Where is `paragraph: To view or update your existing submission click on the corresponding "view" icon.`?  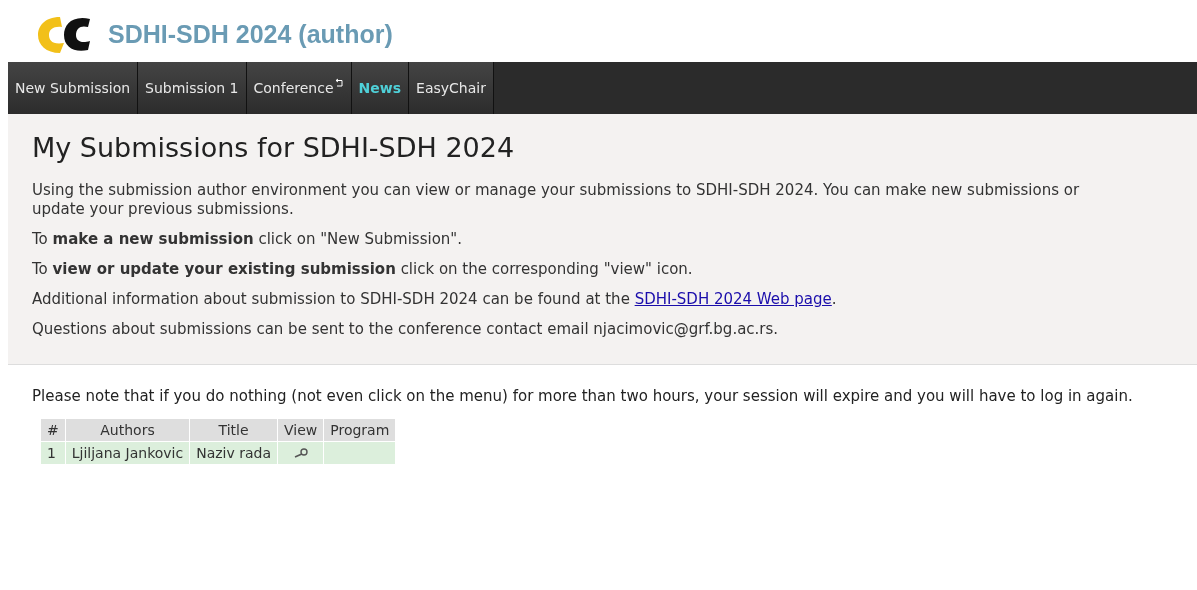 paragraph: To view or update your existing submission click on the corresponding "view" icon. is located at coordinates (363, 269).